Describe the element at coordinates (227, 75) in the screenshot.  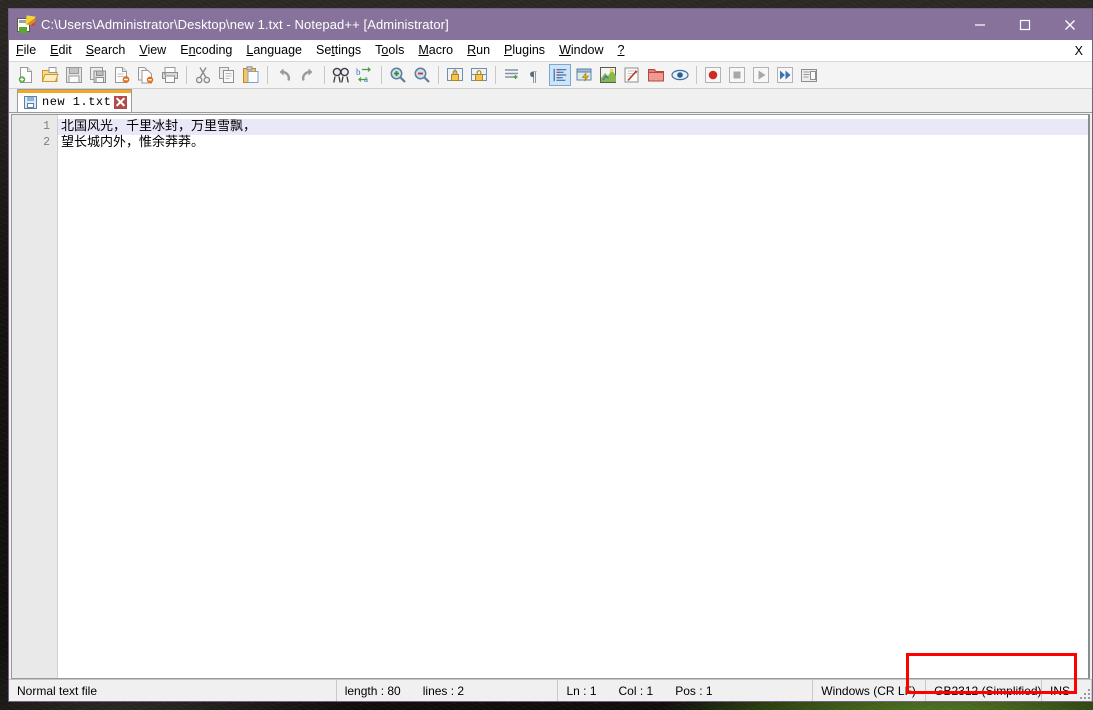
I see `copy-icon` at that location.